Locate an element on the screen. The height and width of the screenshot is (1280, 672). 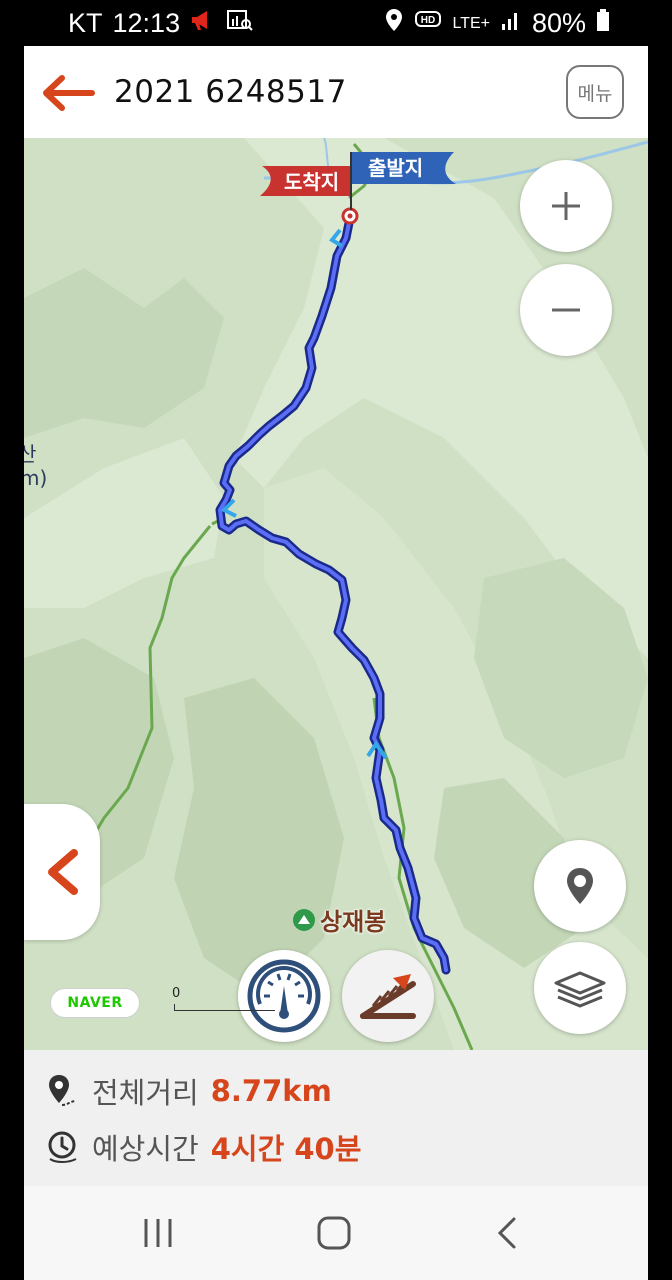
zoom-in-button is located at coordinates (566, 206).